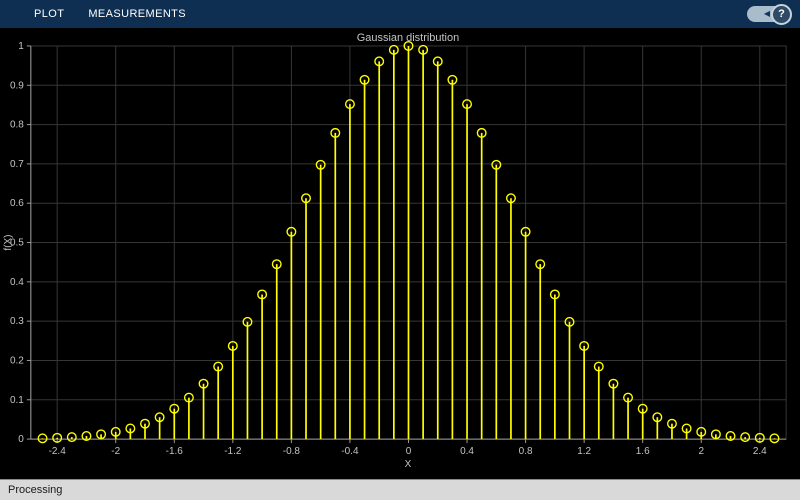 This screenshot has height=500, width=800. What do you see at coordinates (17, 400) in the screenshot?
I see `y-tick-label: 0.1` at bounding box center [17, 400].